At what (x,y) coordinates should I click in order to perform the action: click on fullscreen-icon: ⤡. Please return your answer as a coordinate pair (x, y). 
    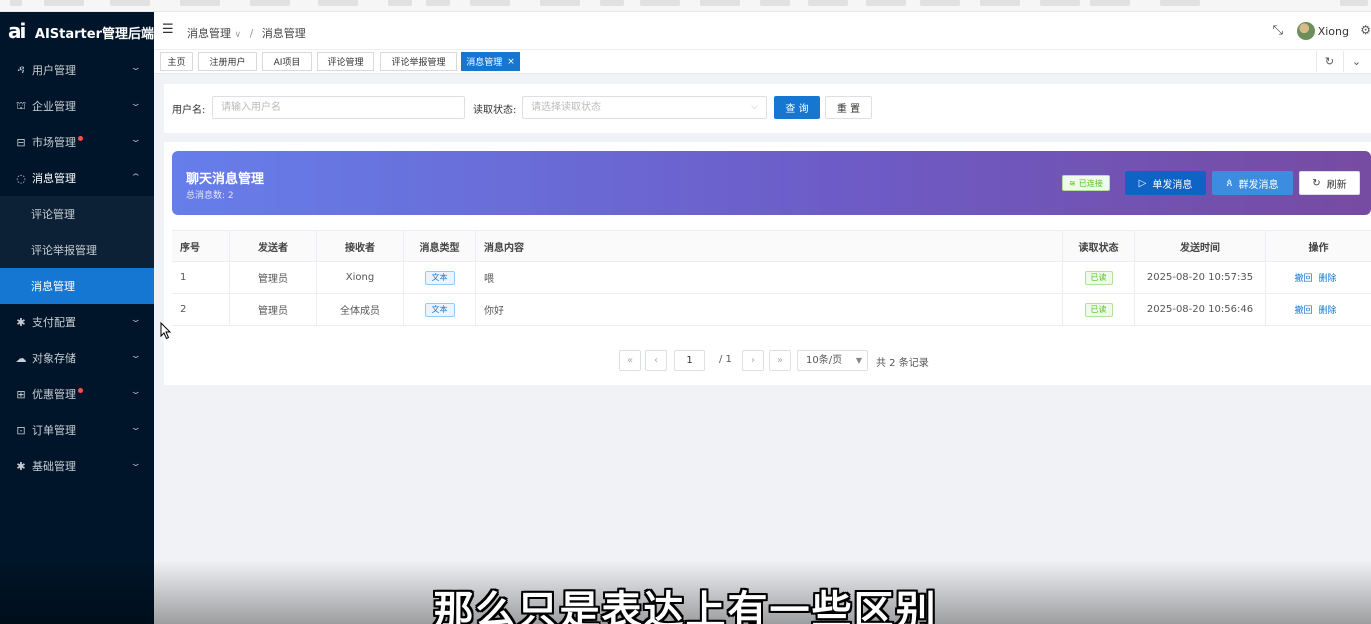
    Looking at the image, I should click on (1278, 30).